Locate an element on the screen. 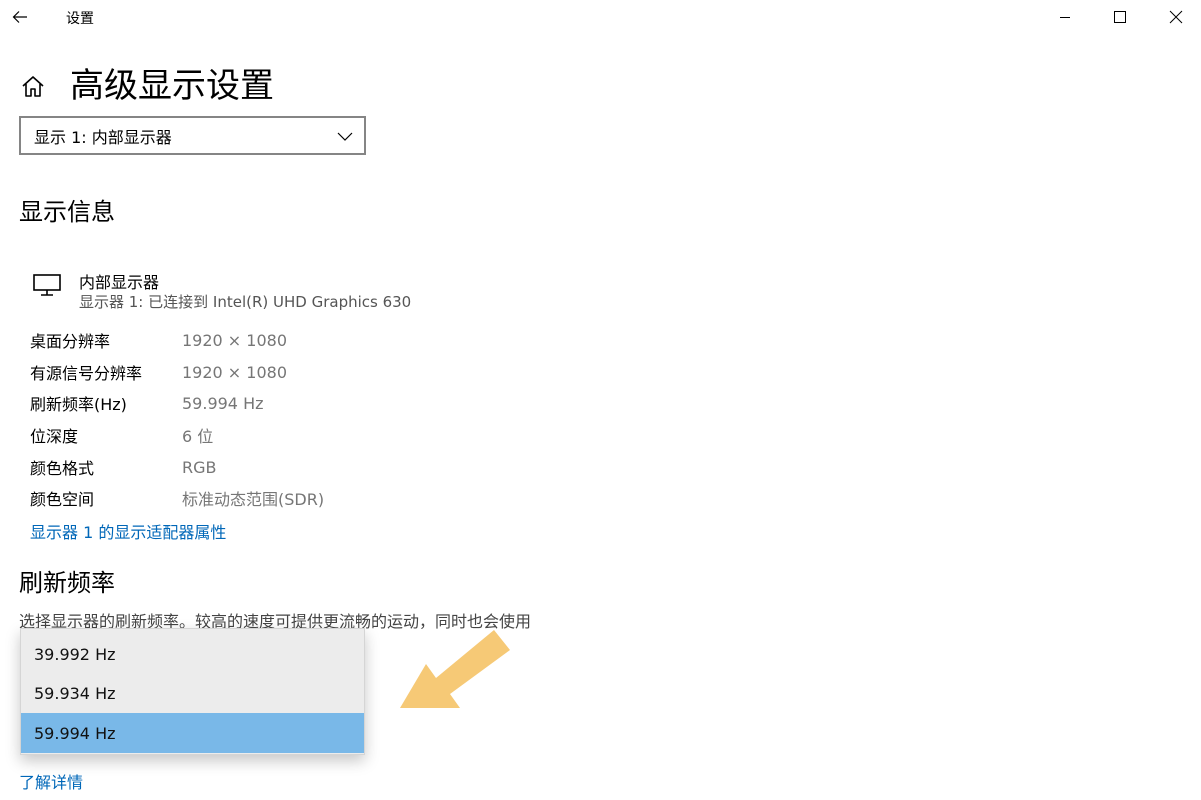 Image resolution: width=1201 pixels, height=800 pixels. refresh-rate-heading: 刷新频率 is located at coordinates (67, 583).